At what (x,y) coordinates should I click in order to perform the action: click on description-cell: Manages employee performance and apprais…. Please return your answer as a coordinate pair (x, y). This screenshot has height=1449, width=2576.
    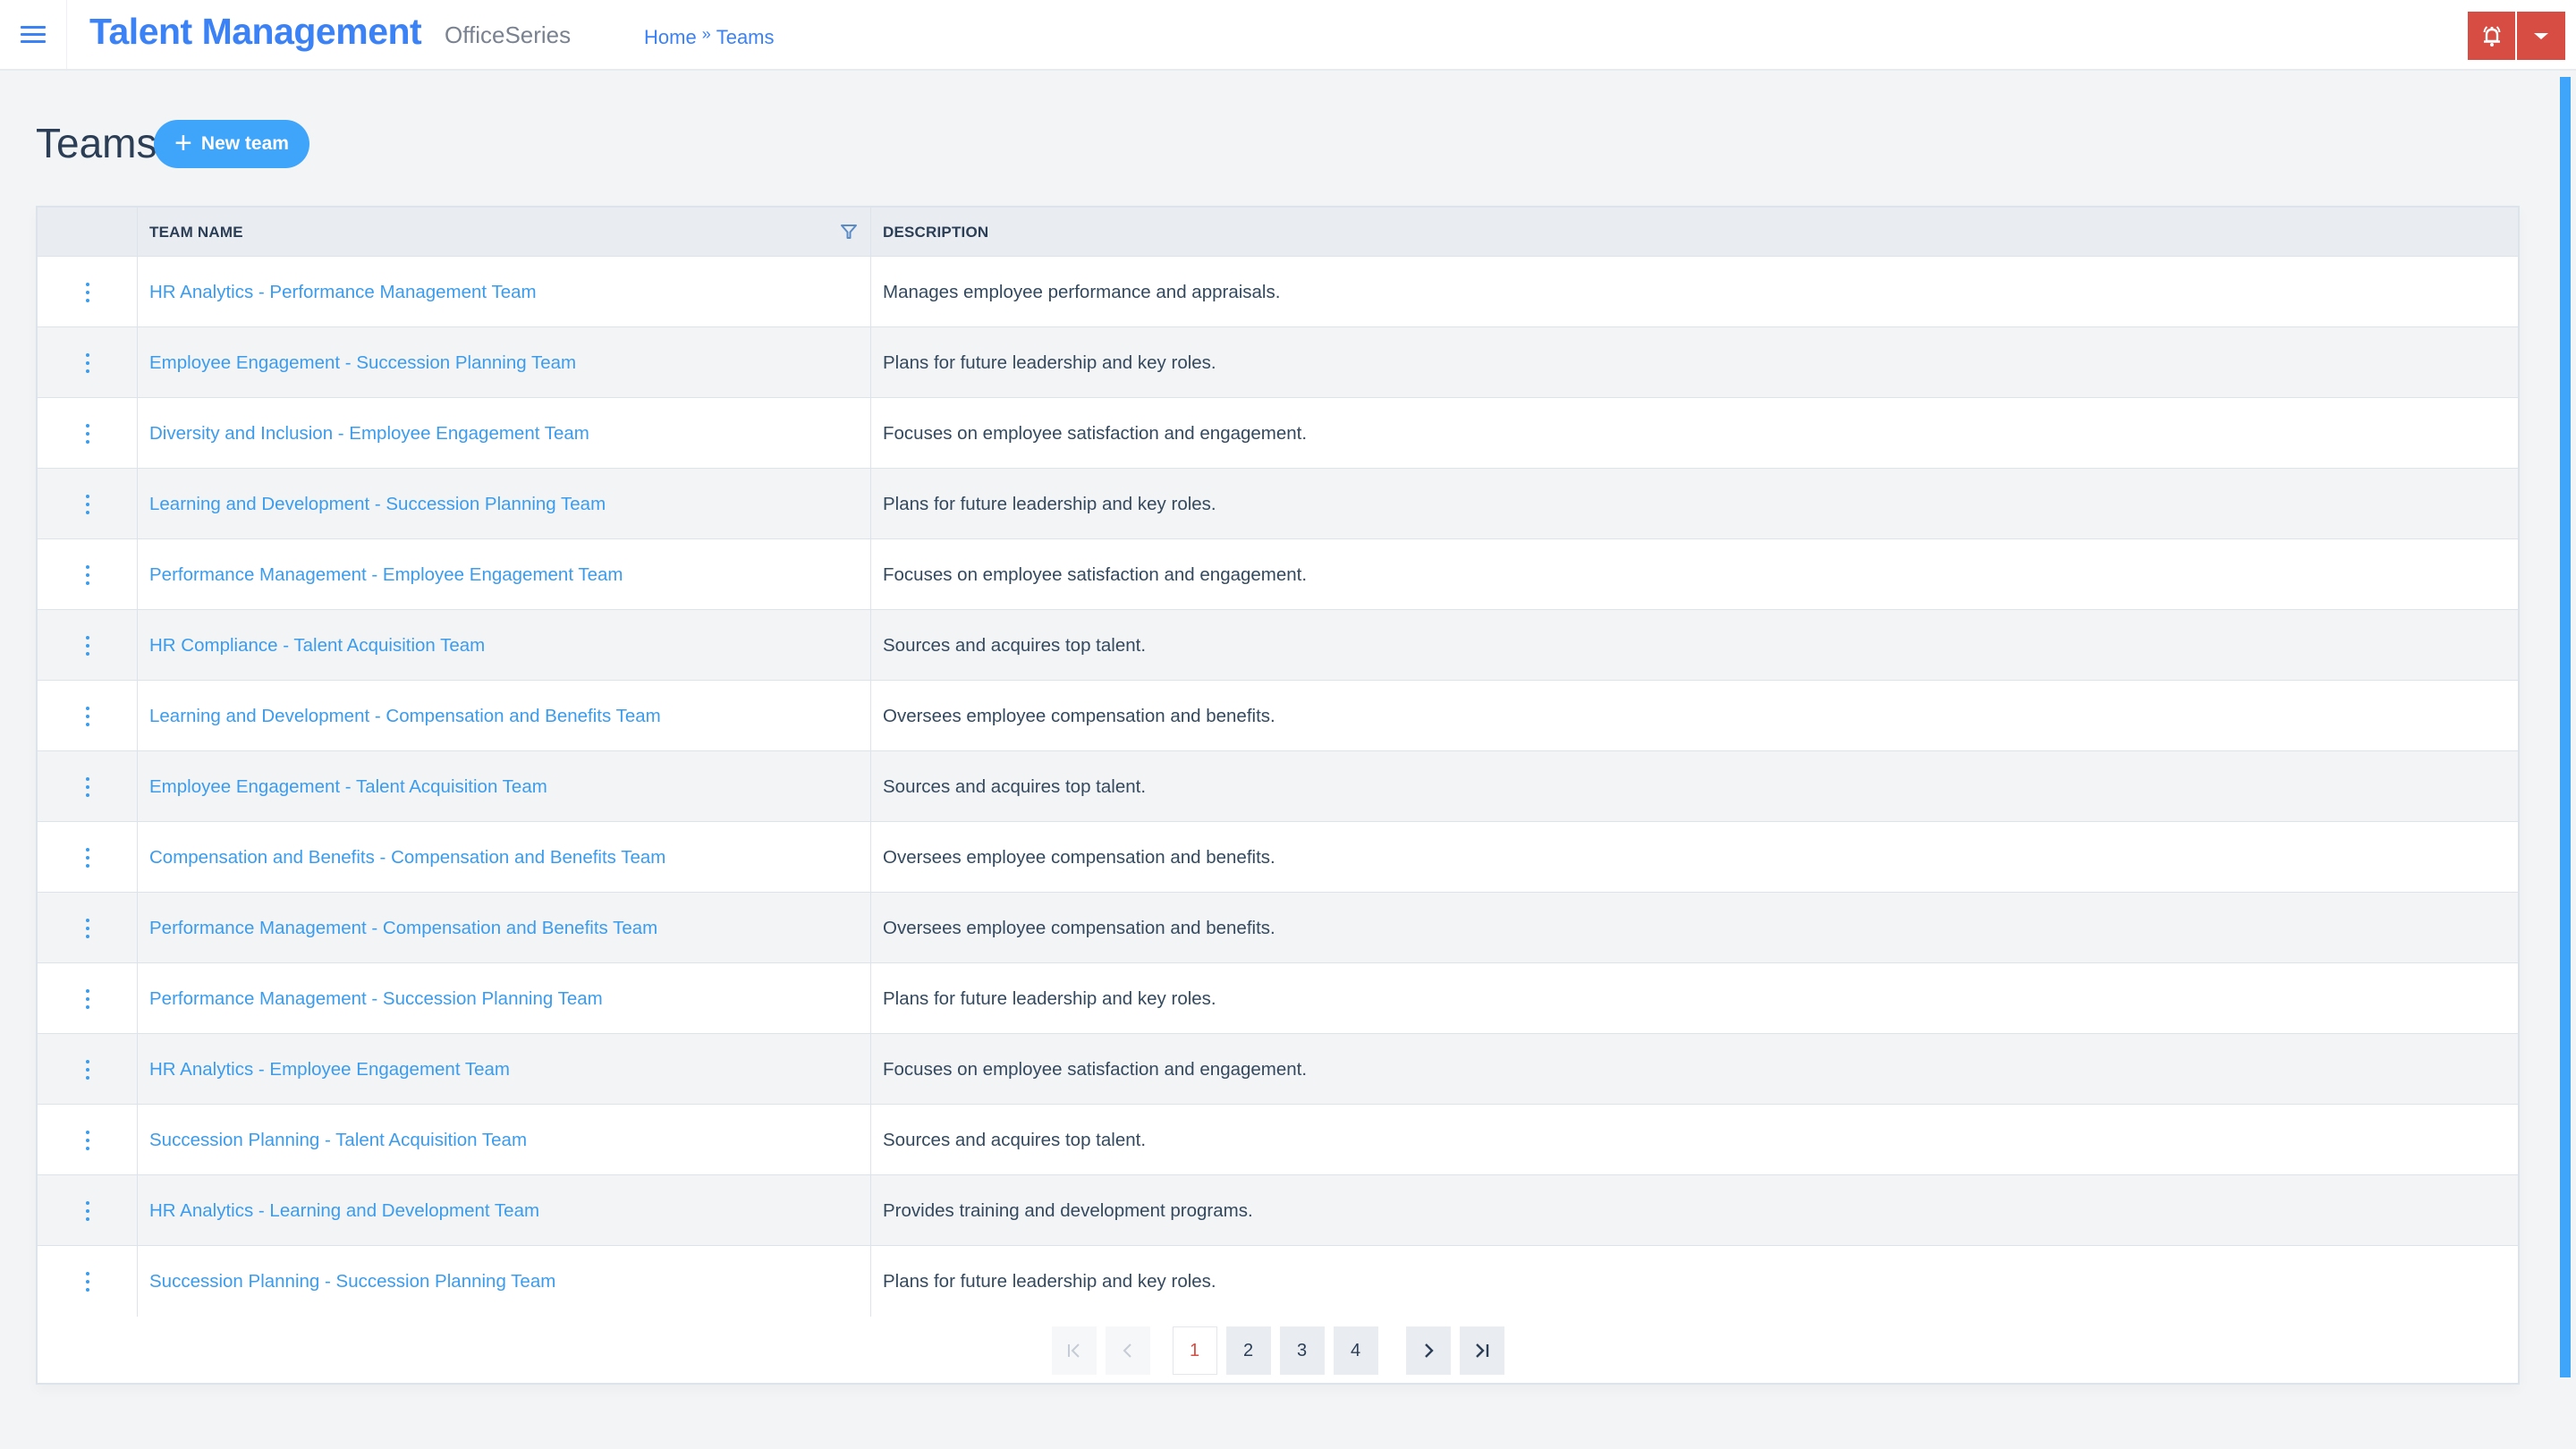
    Looking at the image, I should click on (1082, 291).